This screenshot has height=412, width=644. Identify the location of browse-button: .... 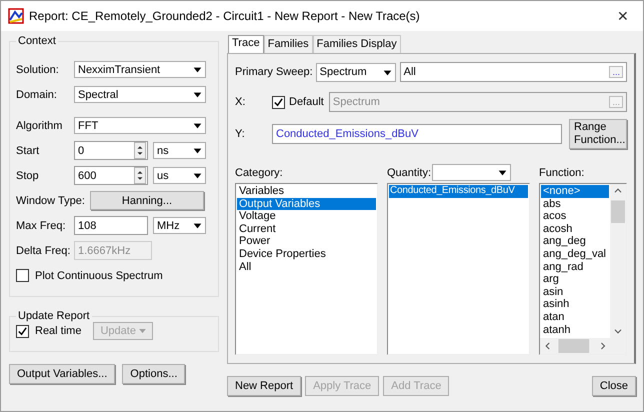
(616, 72).